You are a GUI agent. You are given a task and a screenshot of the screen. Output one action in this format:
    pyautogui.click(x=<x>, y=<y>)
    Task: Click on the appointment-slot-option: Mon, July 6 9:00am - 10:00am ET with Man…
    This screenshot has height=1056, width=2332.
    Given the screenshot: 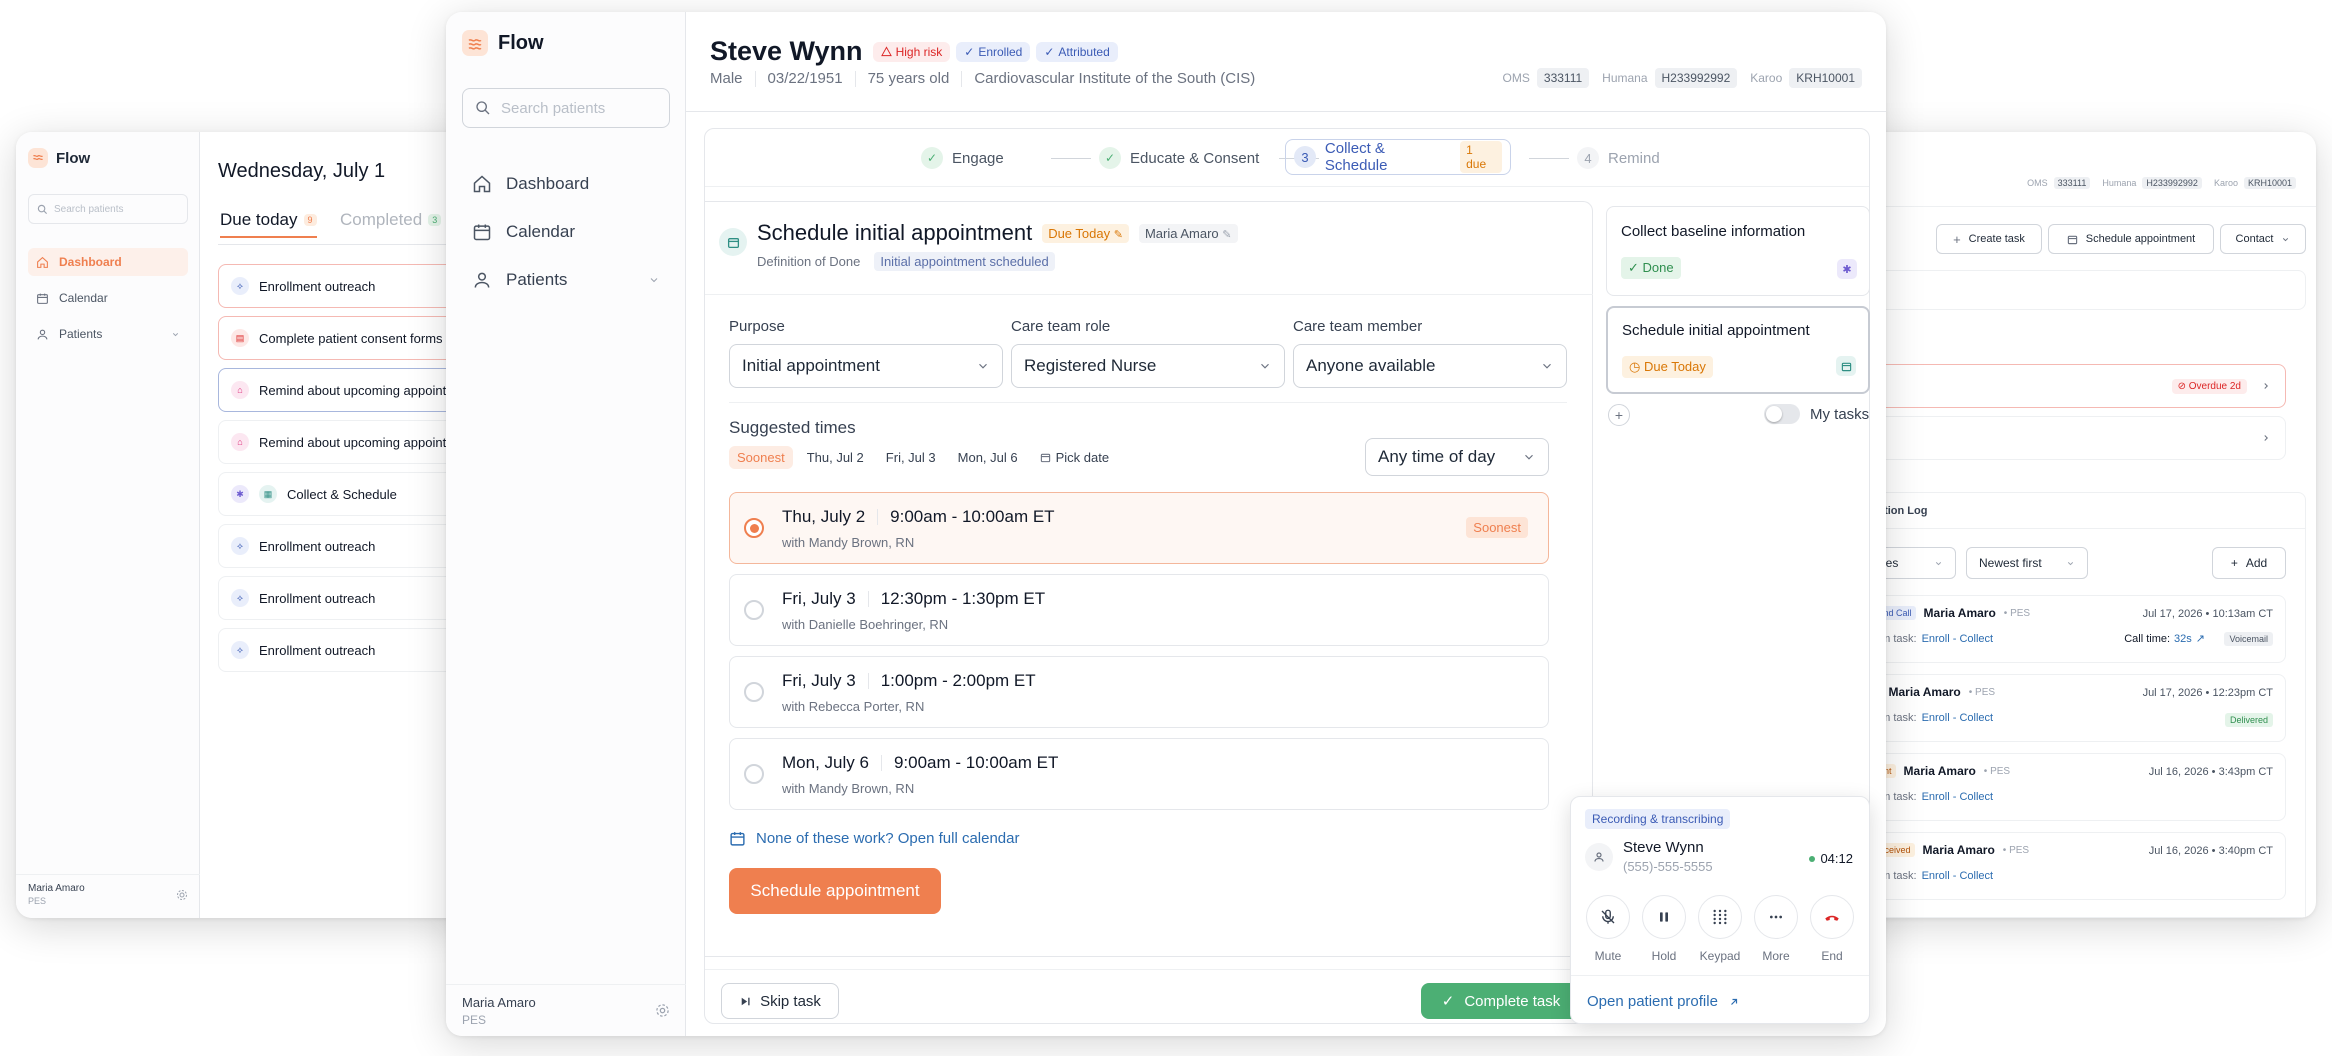 What is the action you would take?
    pyautogui.click(x=1139, y=774)
    